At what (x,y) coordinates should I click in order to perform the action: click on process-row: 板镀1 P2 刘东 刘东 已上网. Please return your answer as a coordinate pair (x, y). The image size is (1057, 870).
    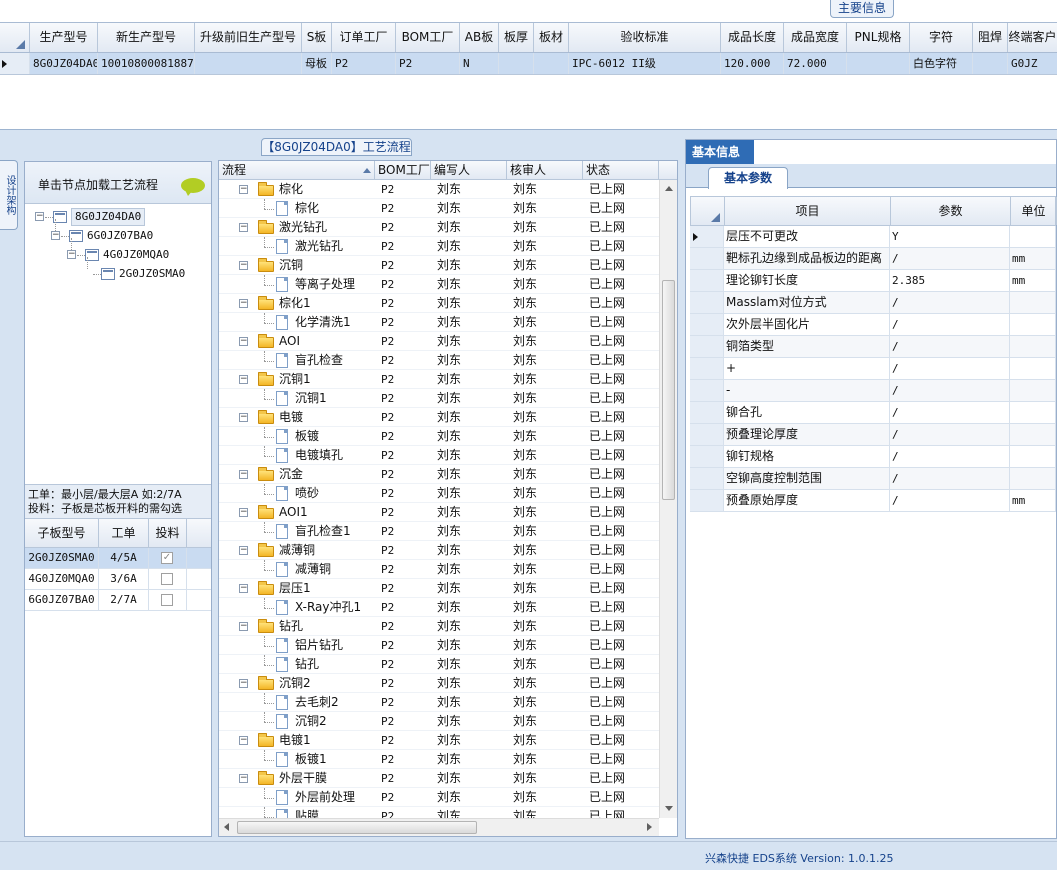
    Looking at the image, I should click on (439, 759).